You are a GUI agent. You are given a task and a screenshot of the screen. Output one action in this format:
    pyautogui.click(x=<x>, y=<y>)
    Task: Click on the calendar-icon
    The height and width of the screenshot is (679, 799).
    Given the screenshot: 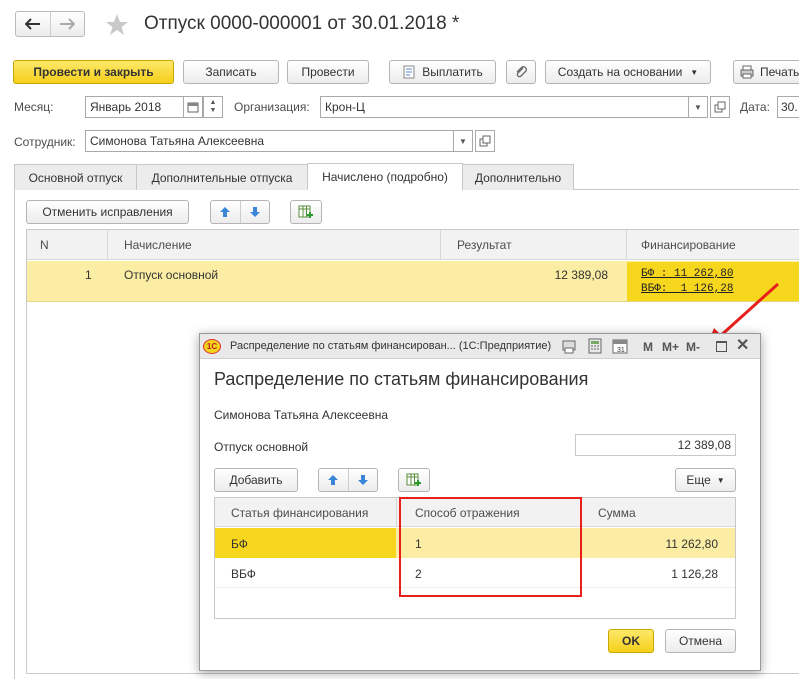 What is the action you would take?
    pyautogui.click(x=193, y=107)
    